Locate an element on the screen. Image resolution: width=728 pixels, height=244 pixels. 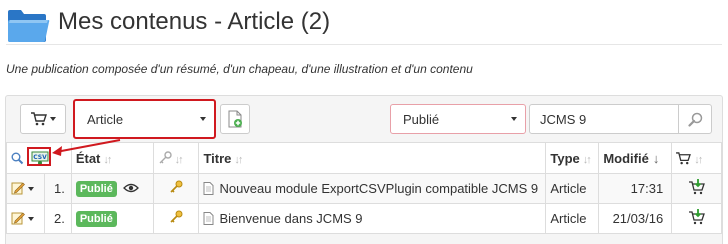
search-button is located at coordinates (695, 119).